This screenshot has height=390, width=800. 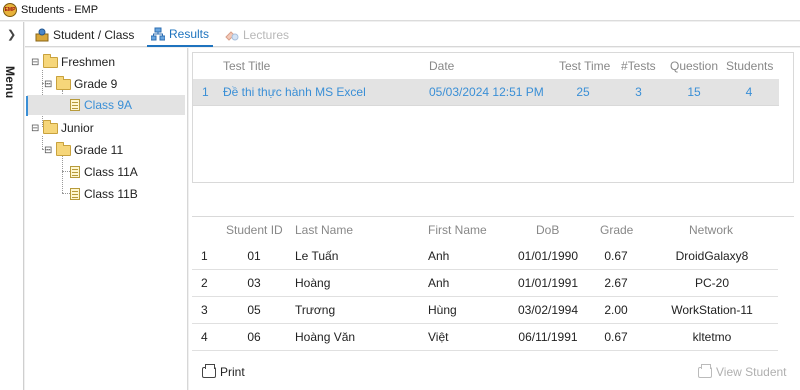 I want to click on table-row: 2 03 Hoàng Anh 01/01/1991 2.67 PC-20, so click(x=485, y=283).